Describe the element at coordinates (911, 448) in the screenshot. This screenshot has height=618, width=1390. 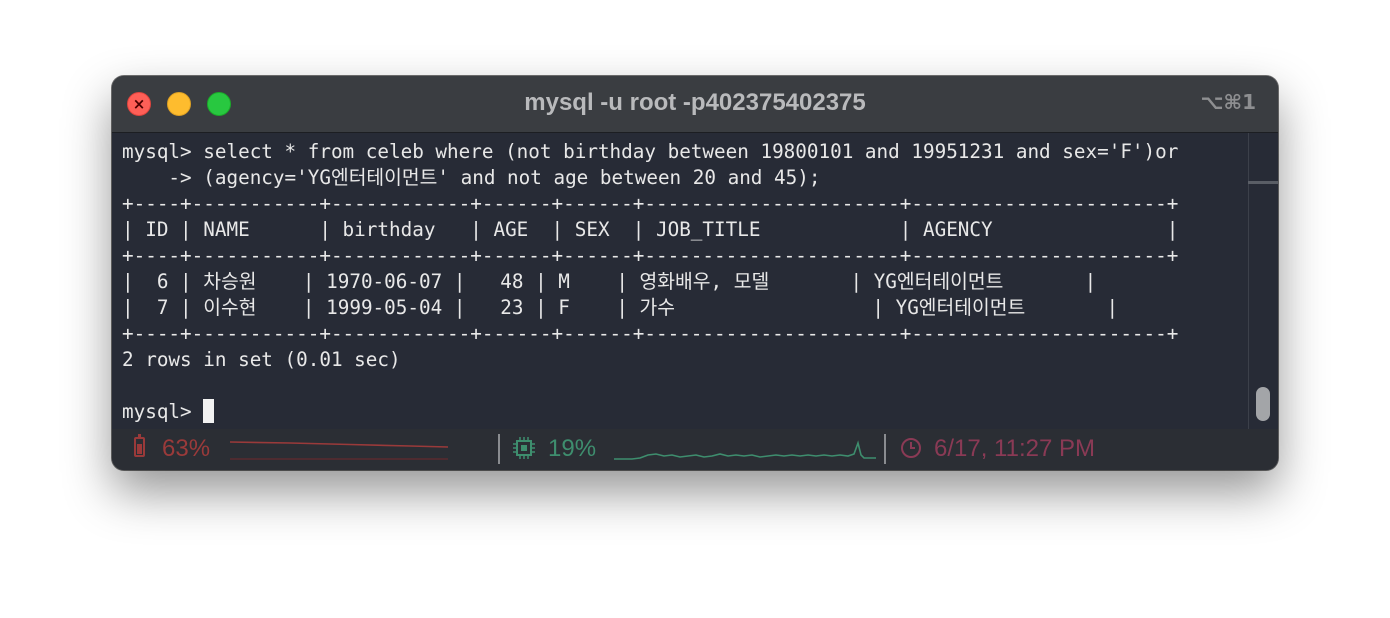
I see `clock-icon` at that location.